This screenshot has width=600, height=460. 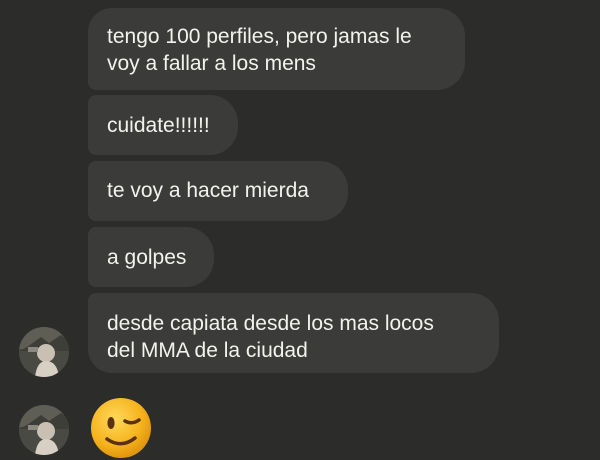 I want to click on winking-face-emoji, so click(x=121, y=428).